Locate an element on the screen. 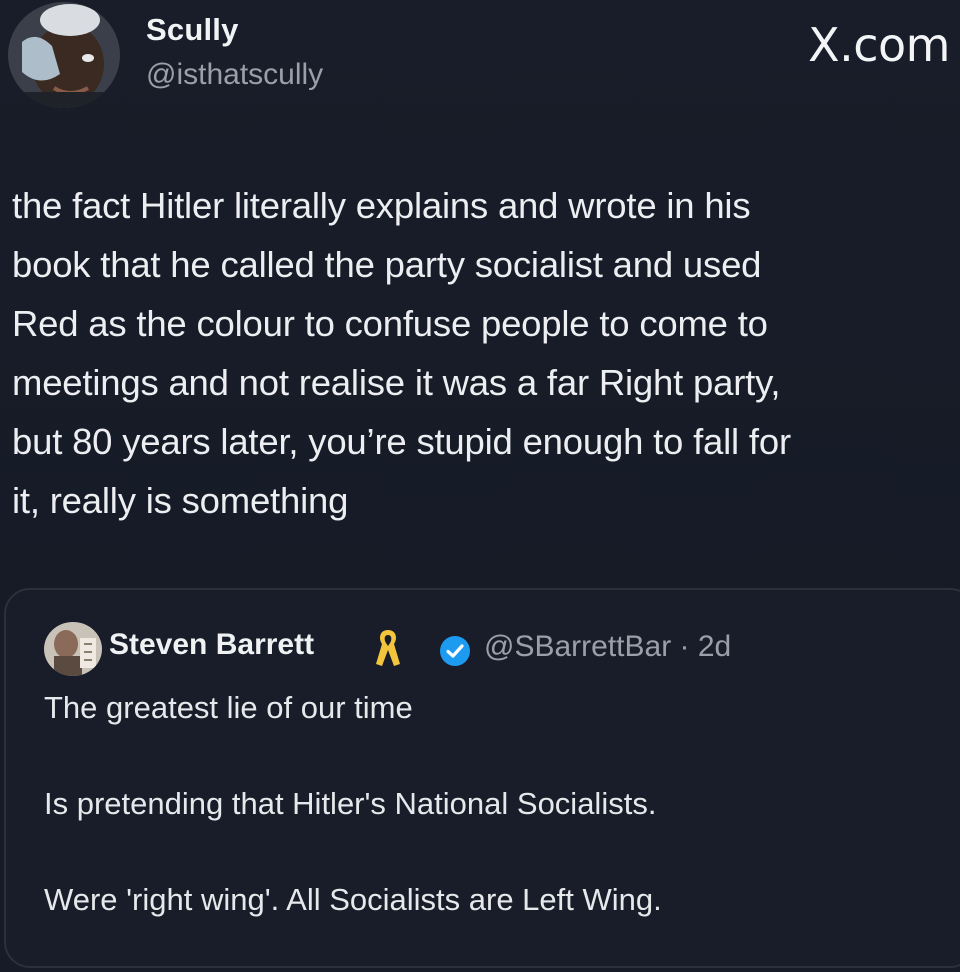 Image resolution: width=960 pixels, height=972 pixels. quote-handle-time: @SBarrettBar · 2d is located at coordinates (607, 647).